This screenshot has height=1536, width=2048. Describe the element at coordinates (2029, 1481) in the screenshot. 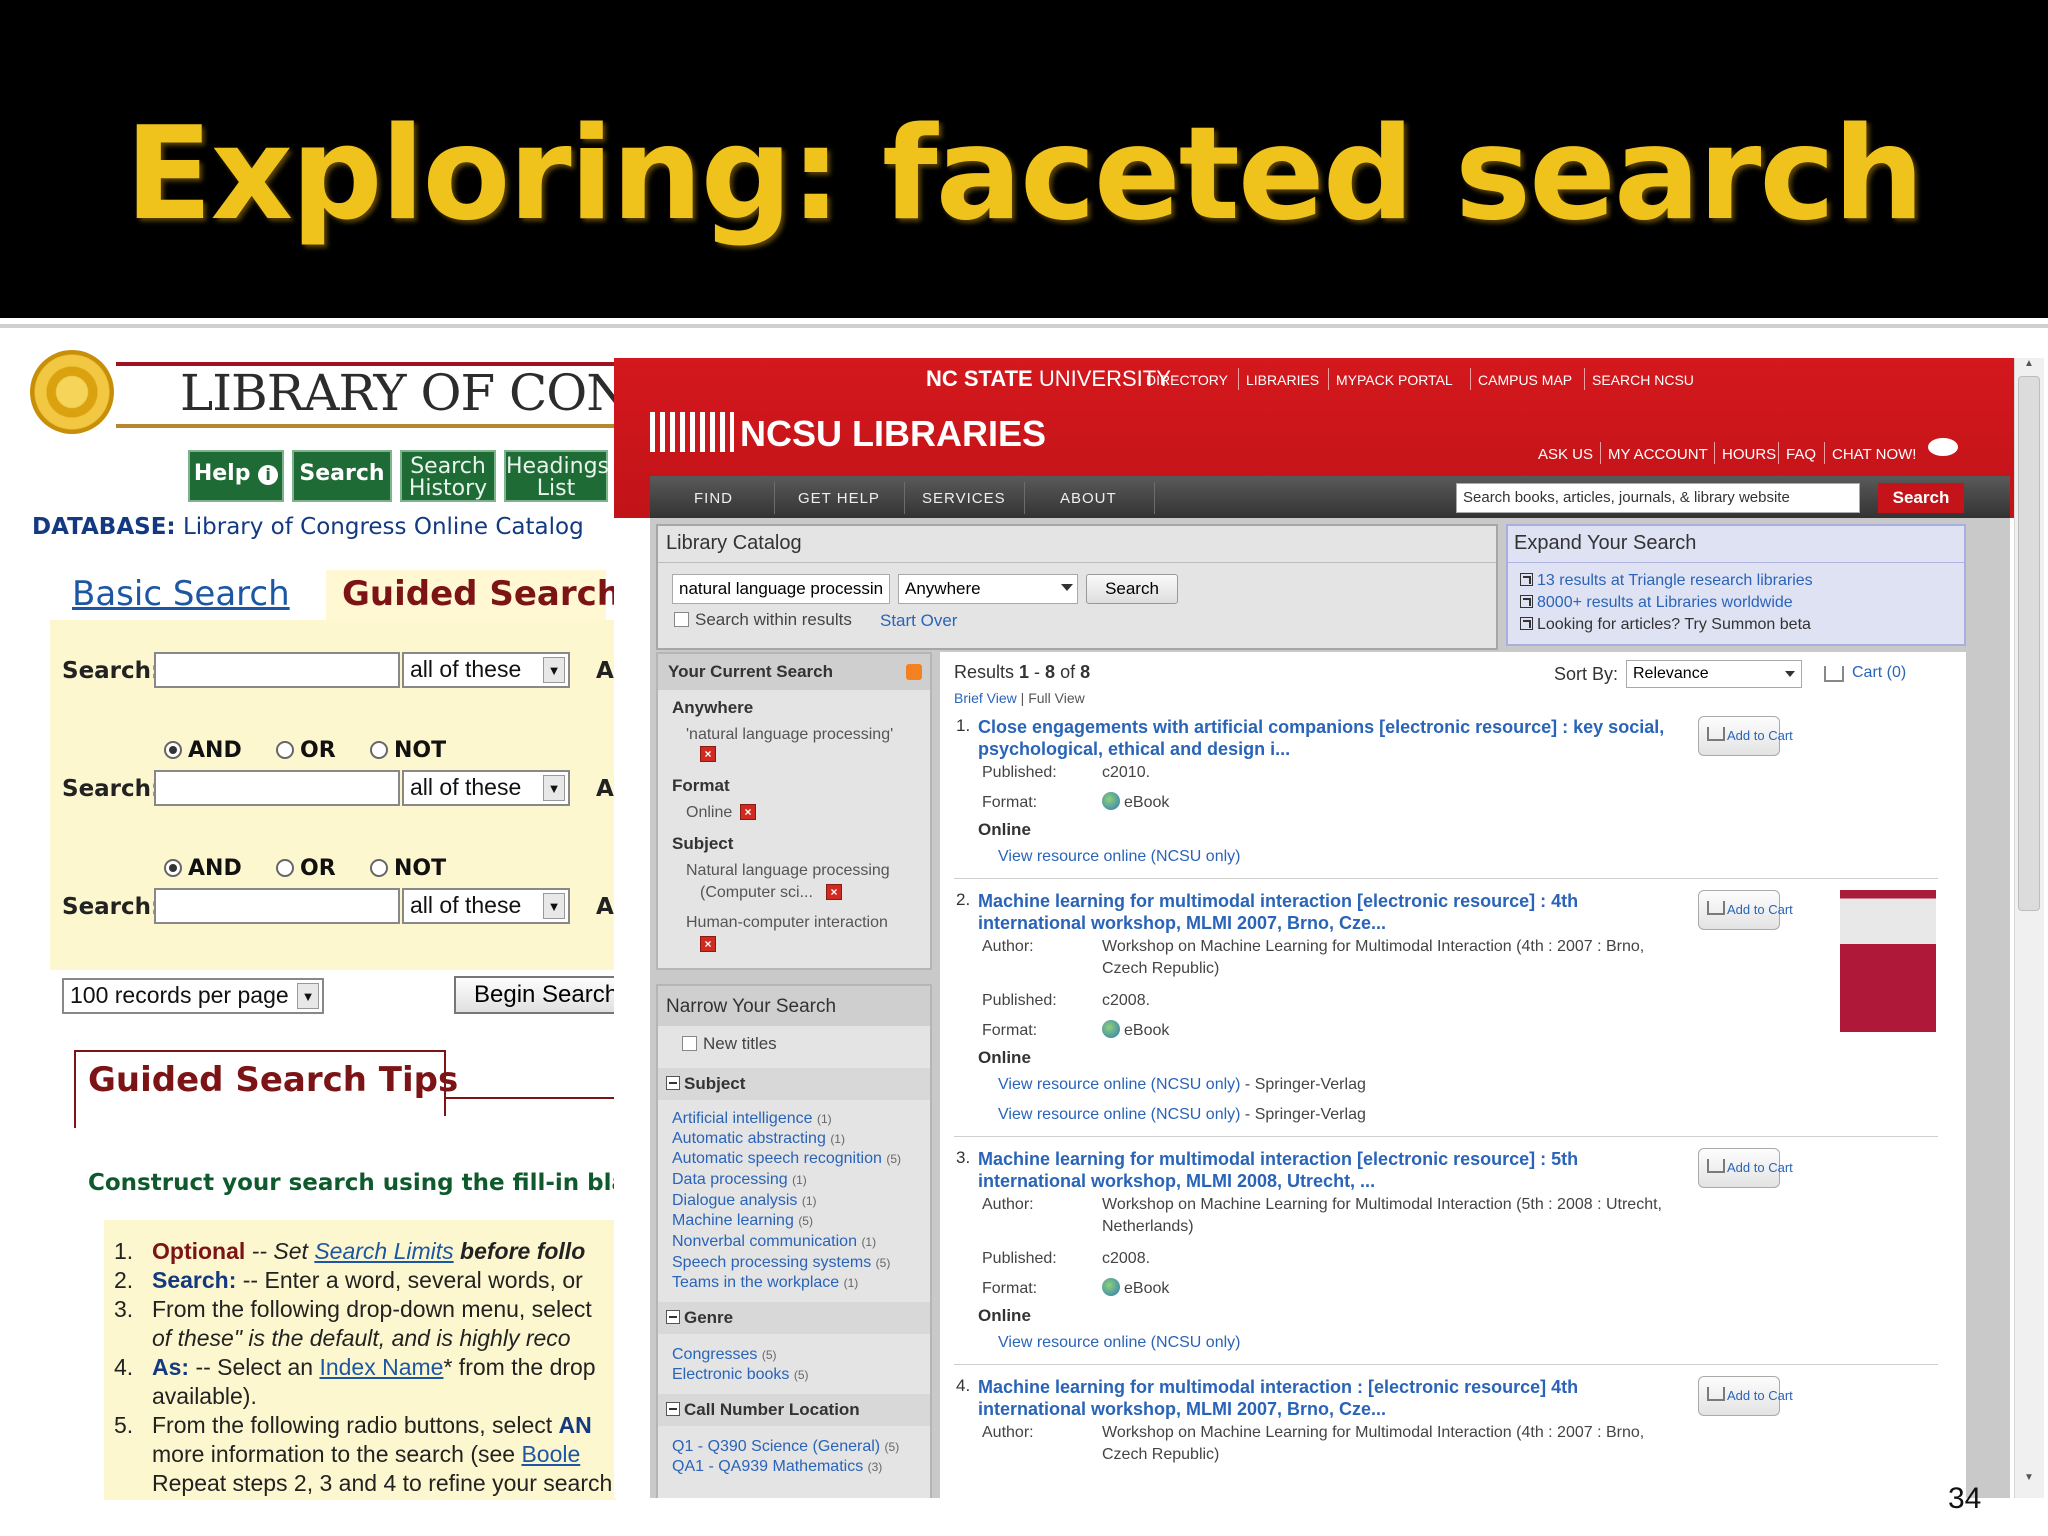

I see `scroll-down-icon: ▼` at that location.